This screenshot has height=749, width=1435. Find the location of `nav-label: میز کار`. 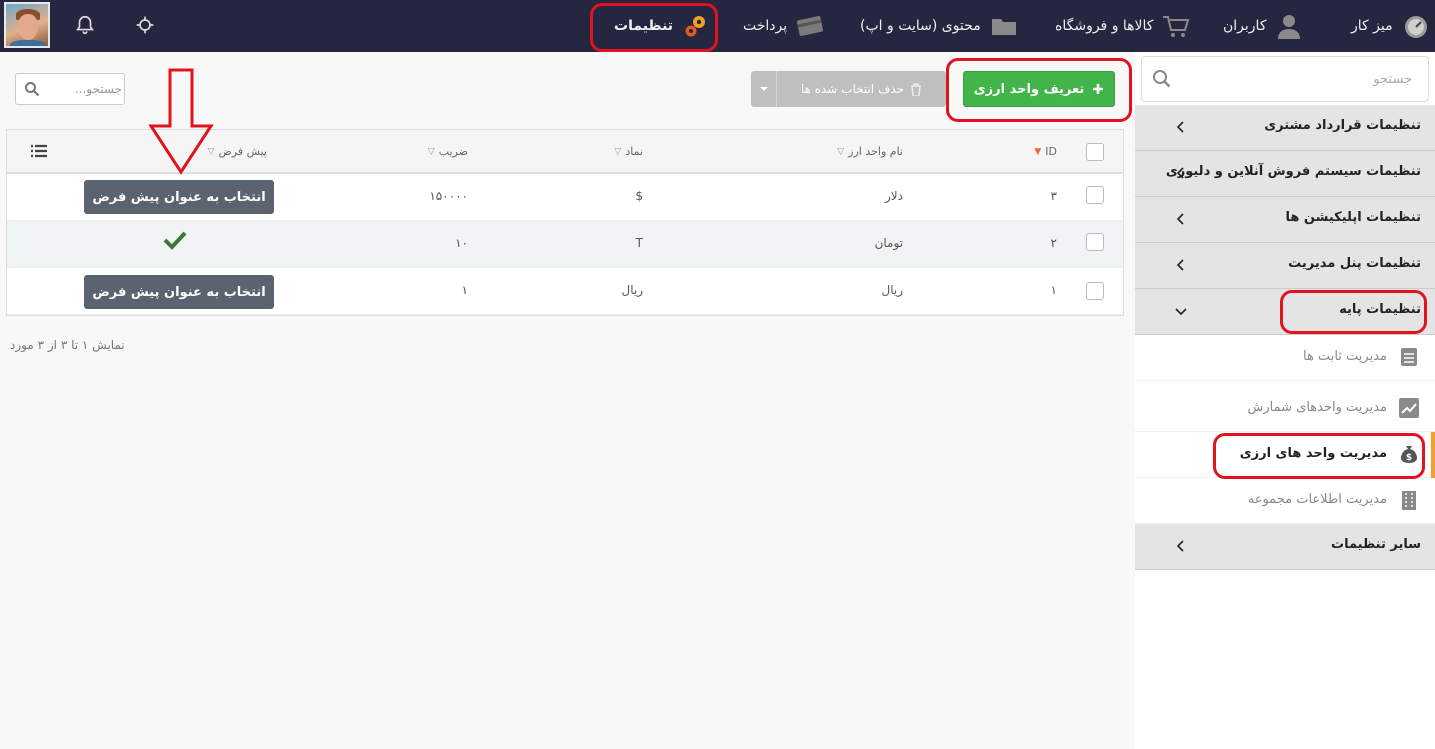

nav-label: میز کار is located at coordinates (1372, 26).